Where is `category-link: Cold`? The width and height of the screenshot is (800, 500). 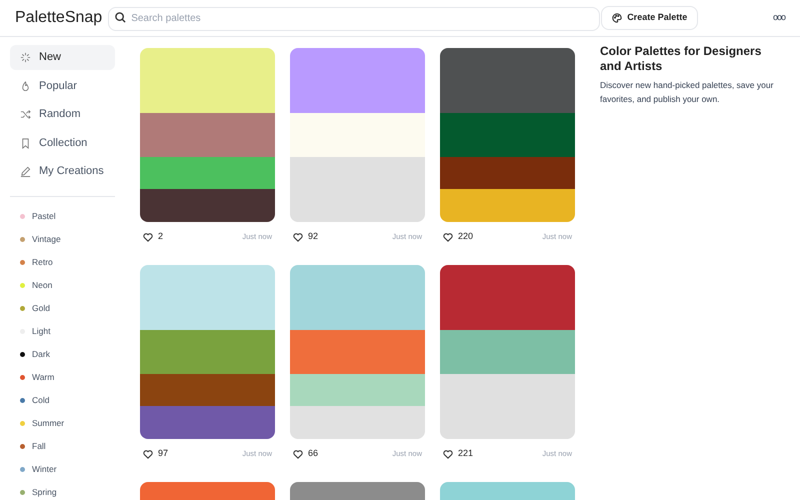
category-link: Cold is located at coordinates (41, 400).